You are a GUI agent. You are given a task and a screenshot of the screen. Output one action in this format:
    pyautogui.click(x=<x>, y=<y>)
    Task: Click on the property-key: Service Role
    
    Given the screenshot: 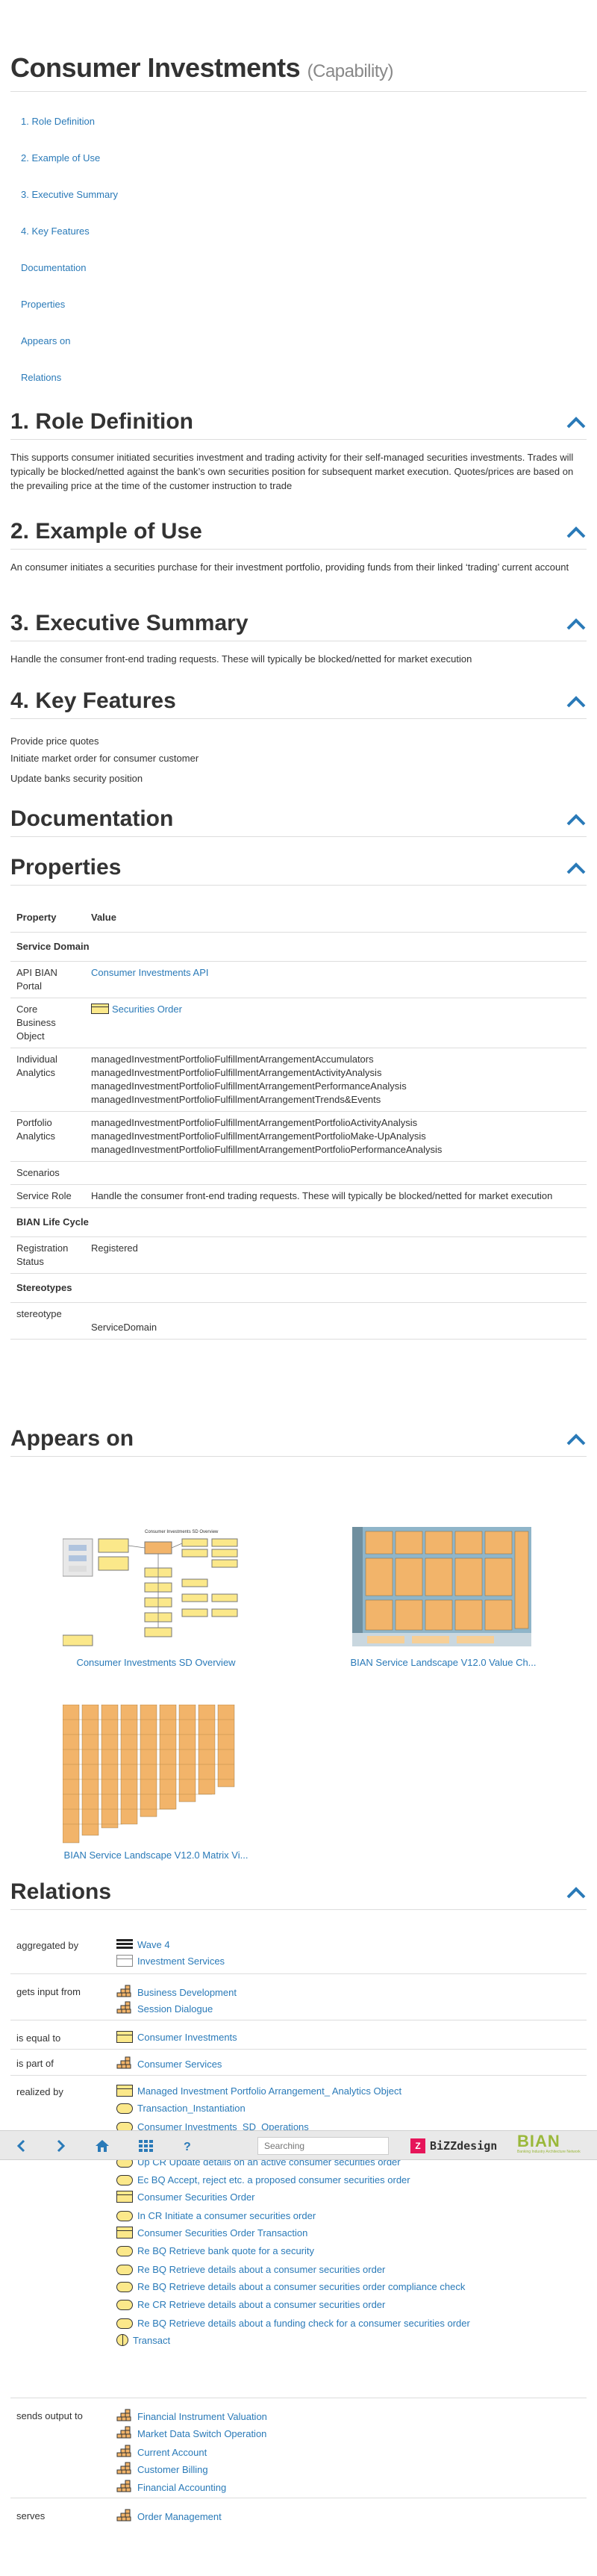 What is the action you would take?
    pyautogui.click(x=47, y=1196)
    